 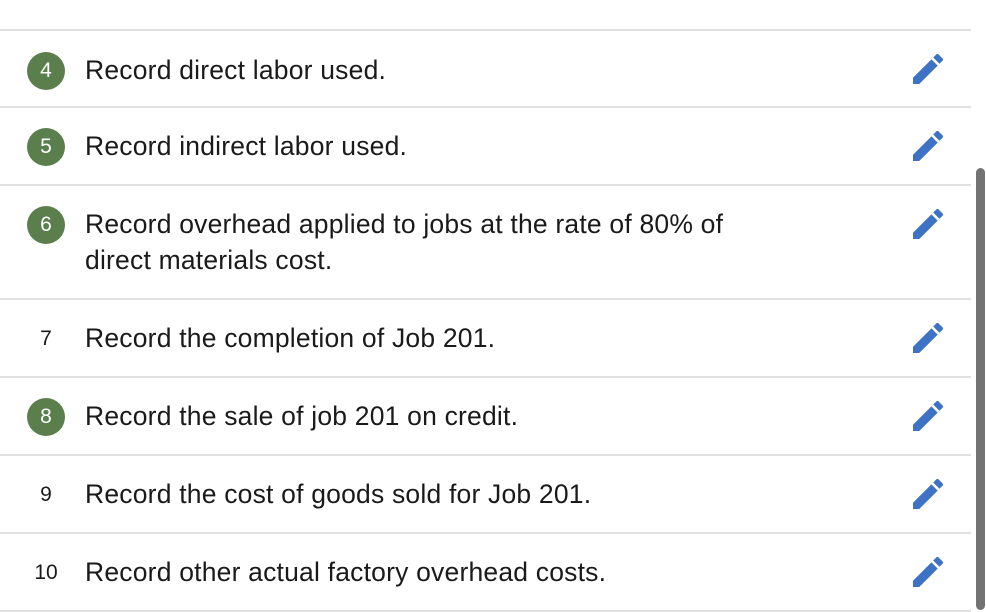 What do you see at coordinates (46, 572) in the screenshot?
I see `step-number: 10` at bounding box center [46, 572].